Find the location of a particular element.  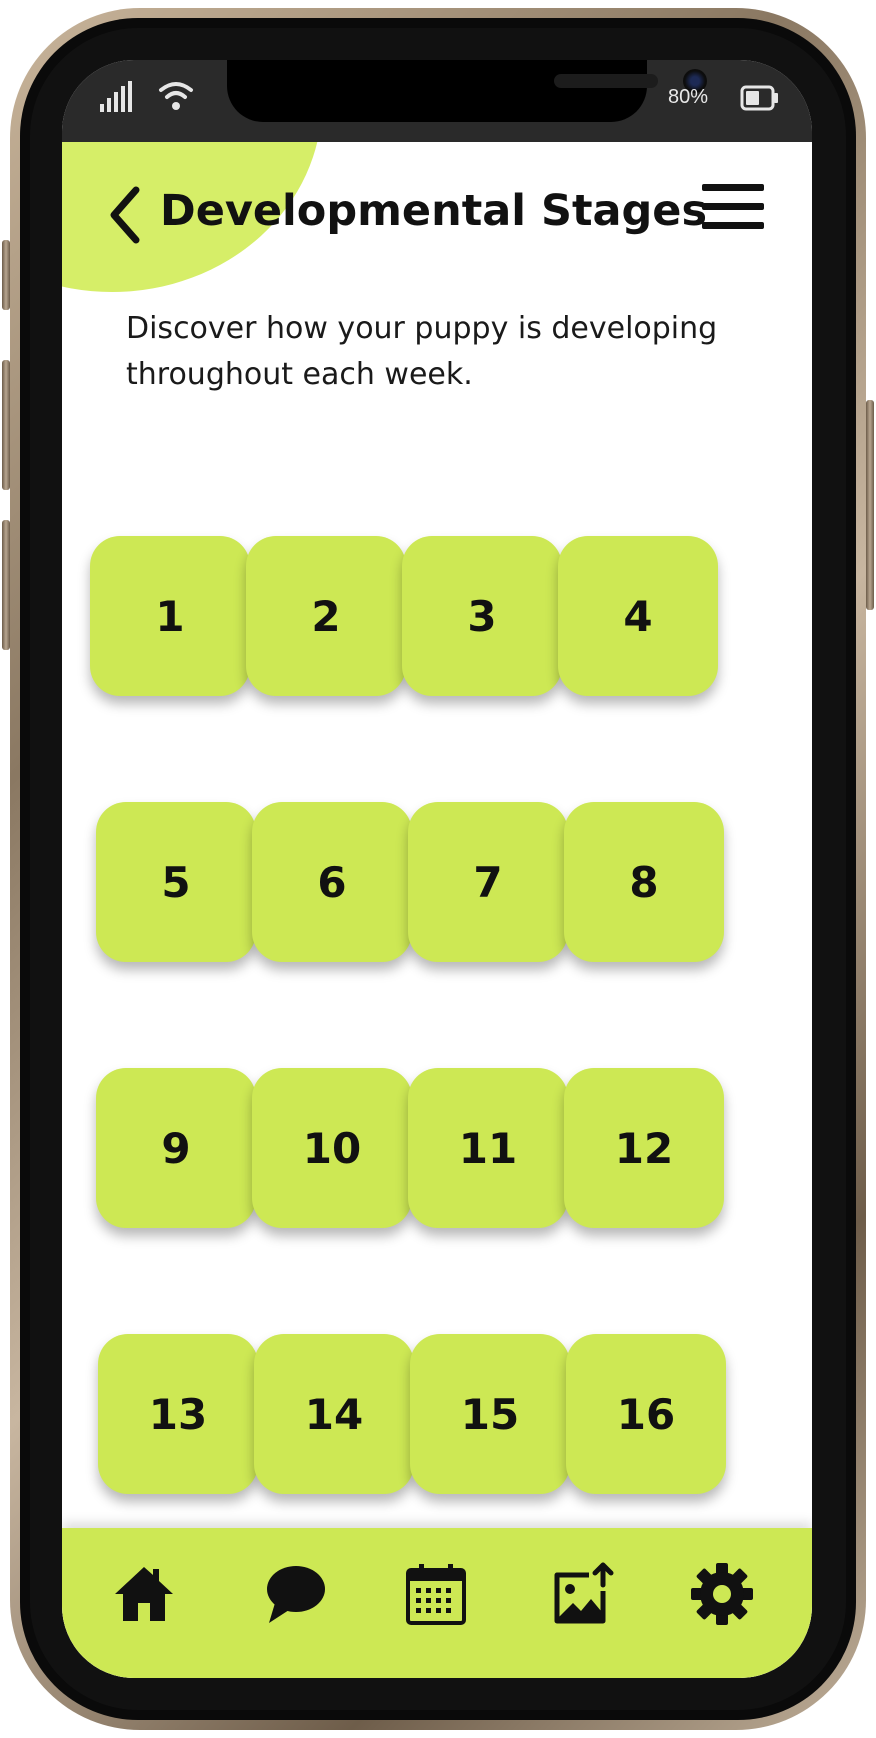

week-tile-11: 11 is located at coordinates (488, 1148).